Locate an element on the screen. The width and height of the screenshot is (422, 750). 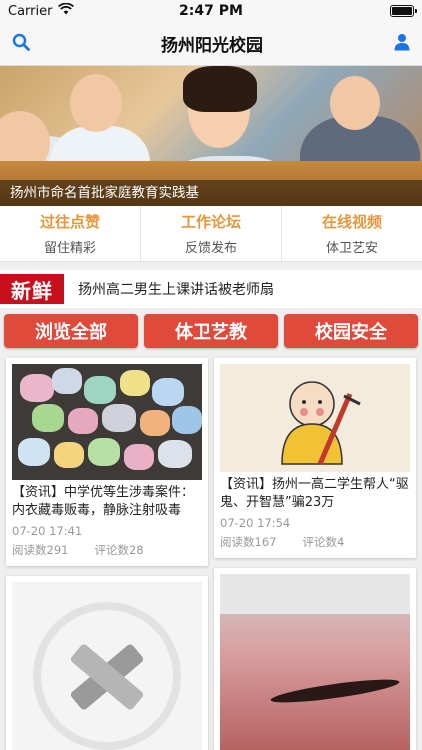
carrier-label: Carrier is located at coordinates (30, 11).